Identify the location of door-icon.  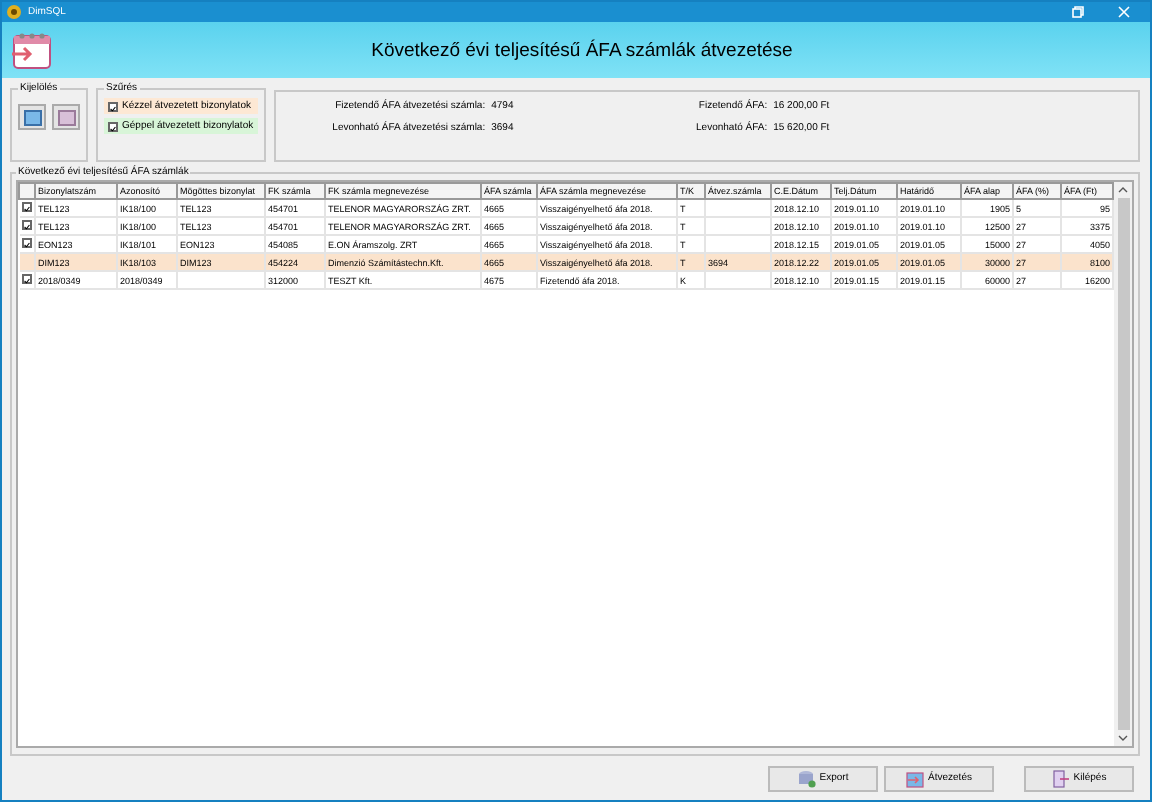
(1060, 778).